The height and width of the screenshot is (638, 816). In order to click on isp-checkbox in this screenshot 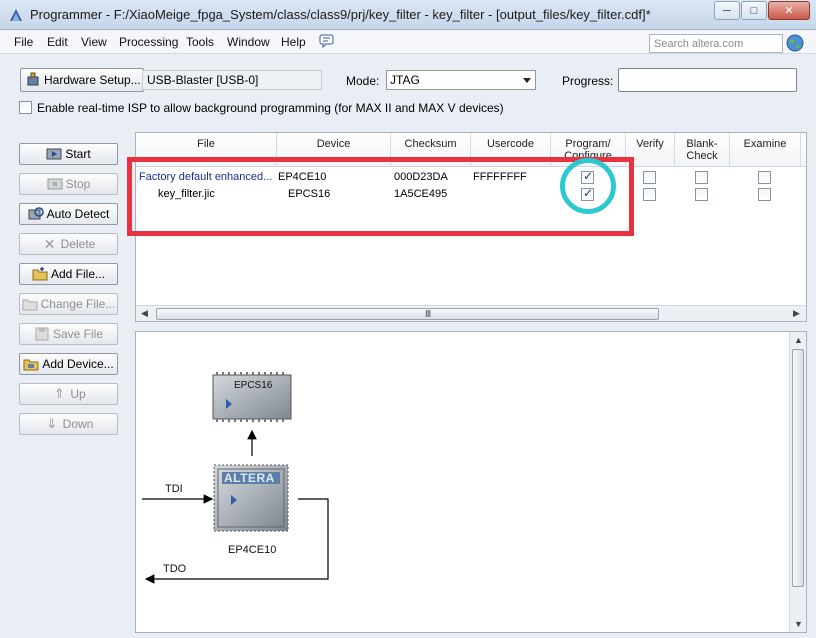, I will do `click(25, 107)`.